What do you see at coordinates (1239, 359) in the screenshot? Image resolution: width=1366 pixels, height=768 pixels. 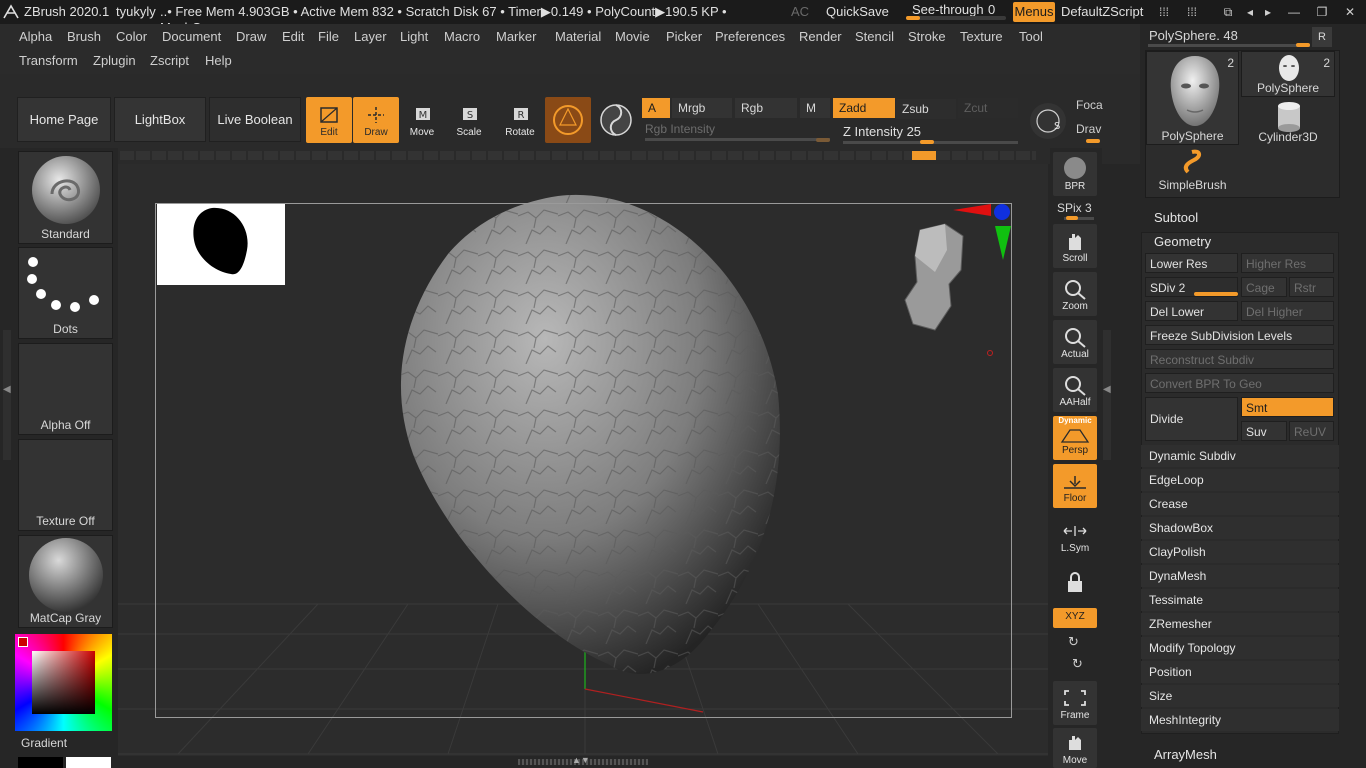 I see `reconstruct-subdiv-button: Reconstruct Subdiv` at bounding box center [1239, 359].